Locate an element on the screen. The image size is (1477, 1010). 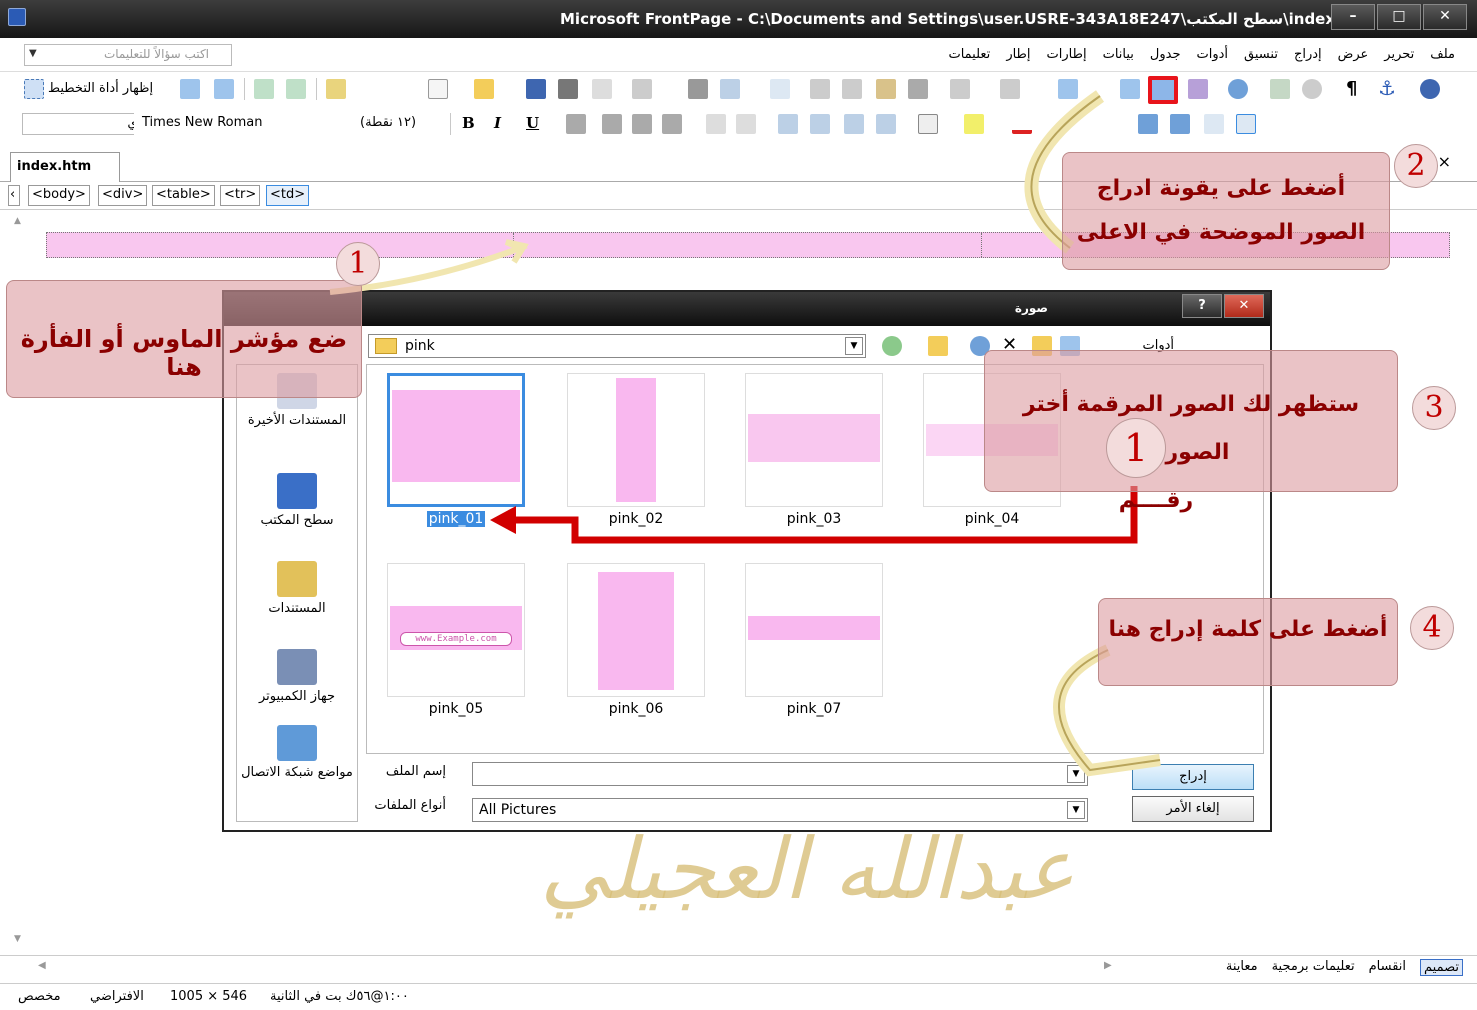
callout-step-1: ضع مؤشر الماوس أو الفأرة هنا is located at coordinates (184, 339).